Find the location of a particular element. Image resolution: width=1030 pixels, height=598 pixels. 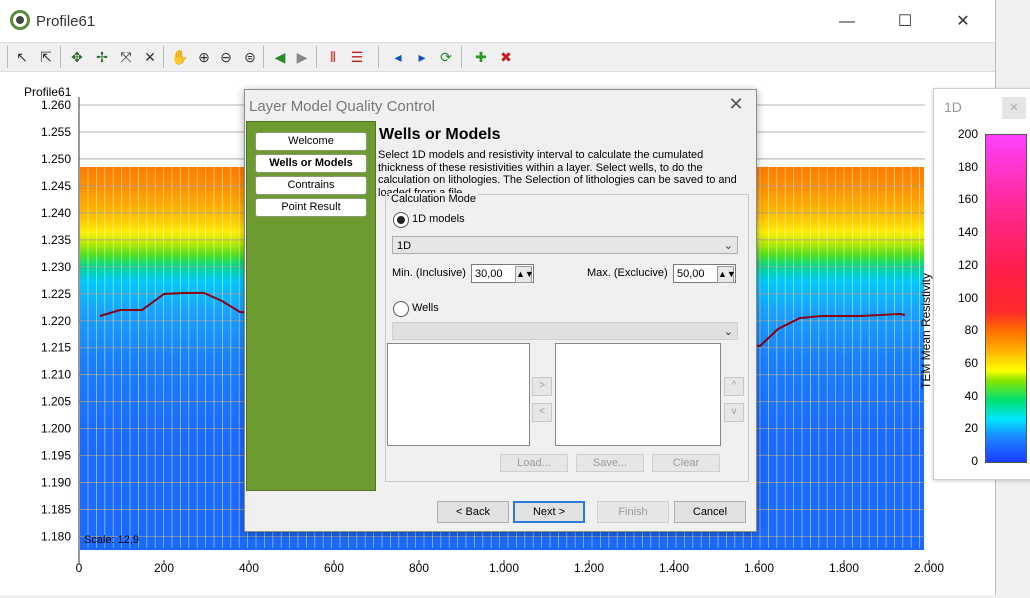

legend-tick-label: 0 is located at coordinates (974, 461).